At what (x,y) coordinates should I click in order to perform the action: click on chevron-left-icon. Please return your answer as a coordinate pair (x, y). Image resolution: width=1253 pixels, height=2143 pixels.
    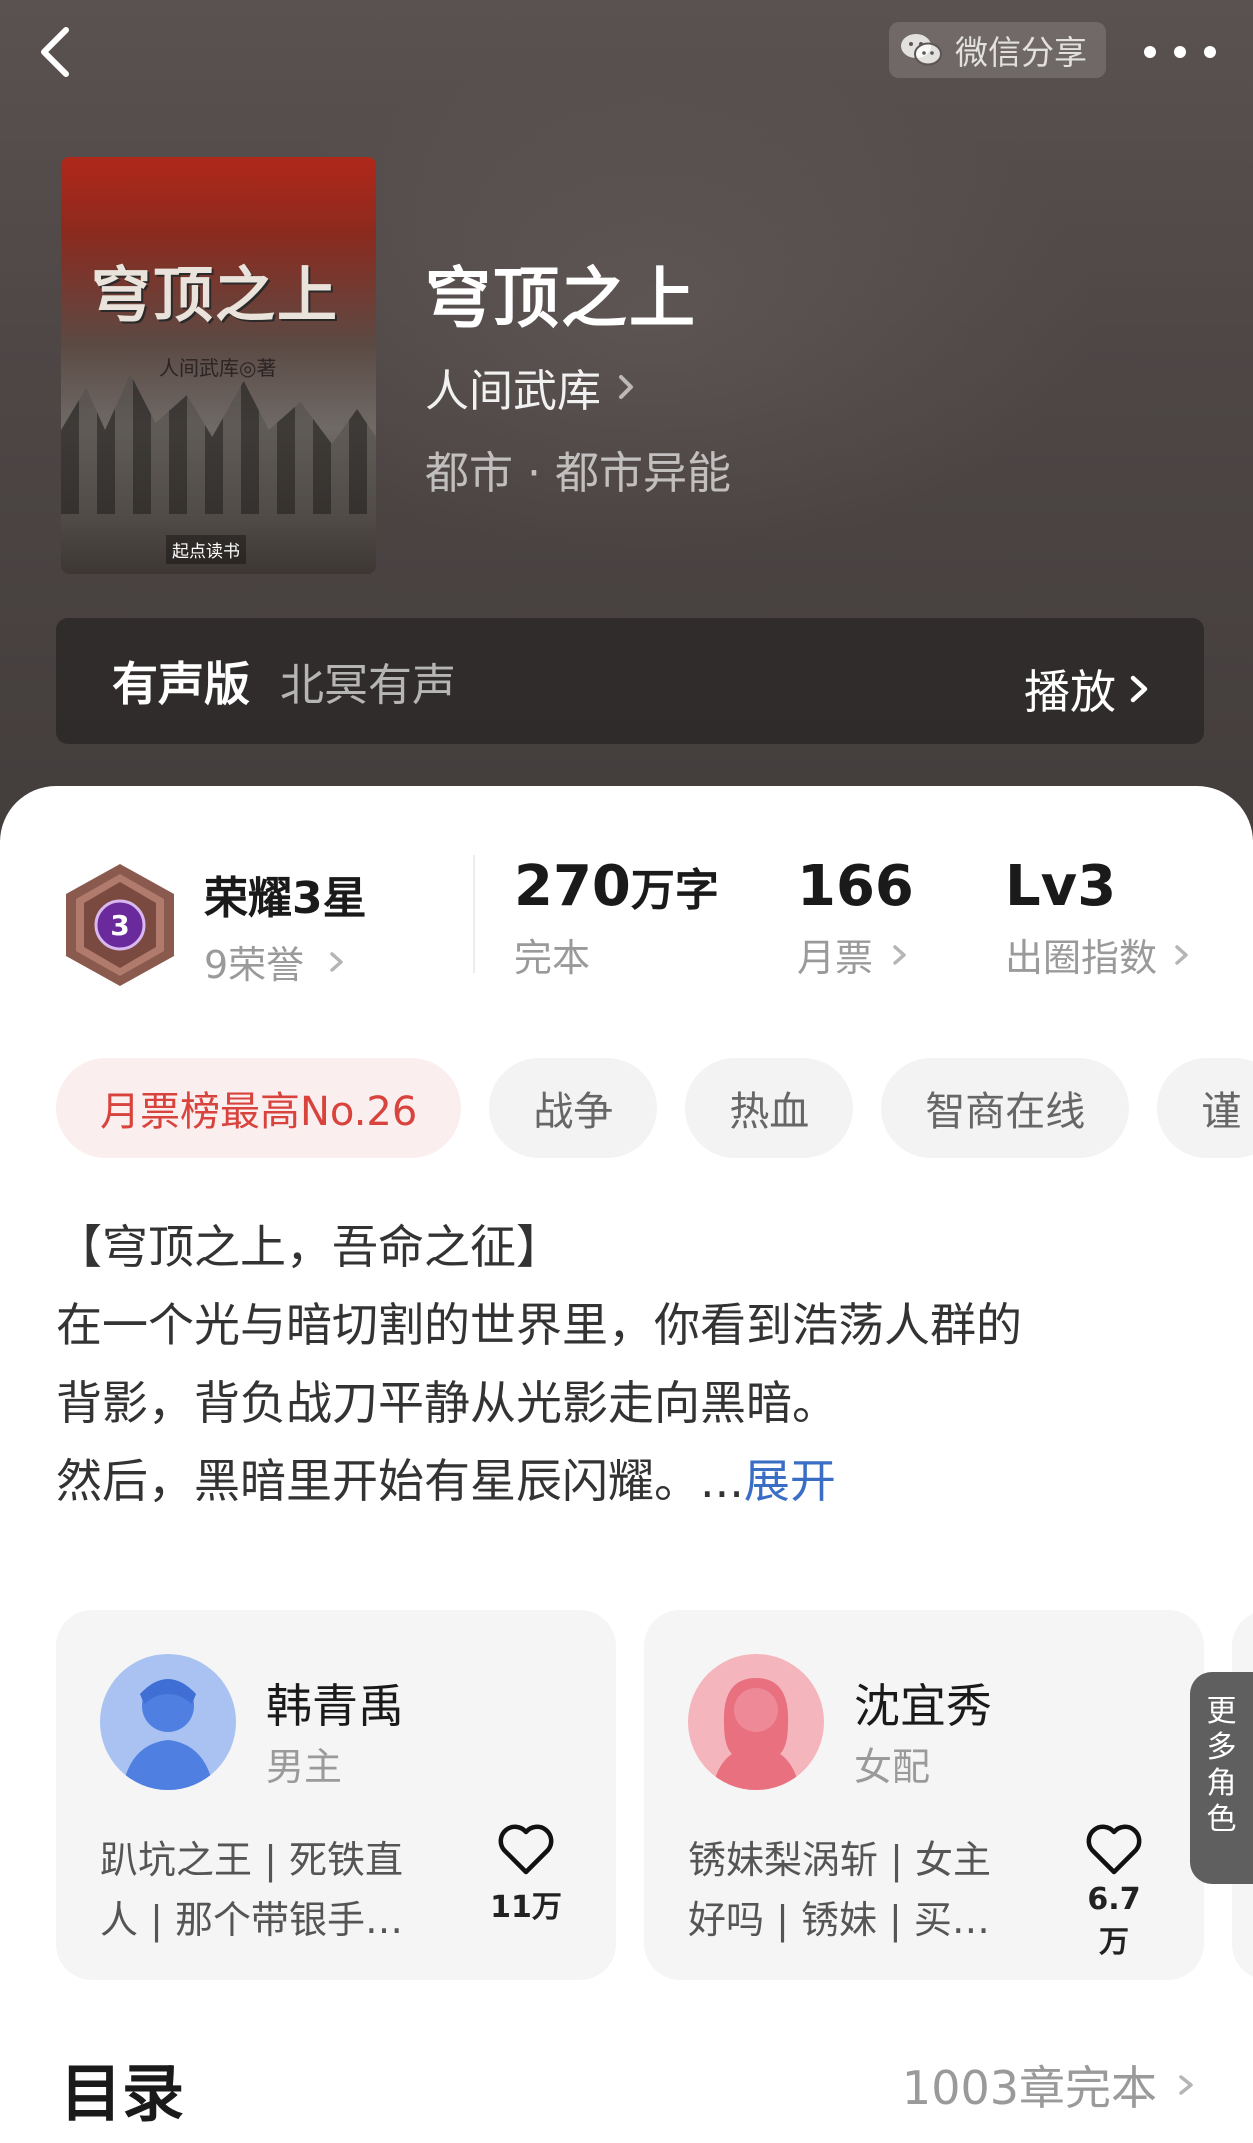
    Looking at the image, I should click on (55, 52).